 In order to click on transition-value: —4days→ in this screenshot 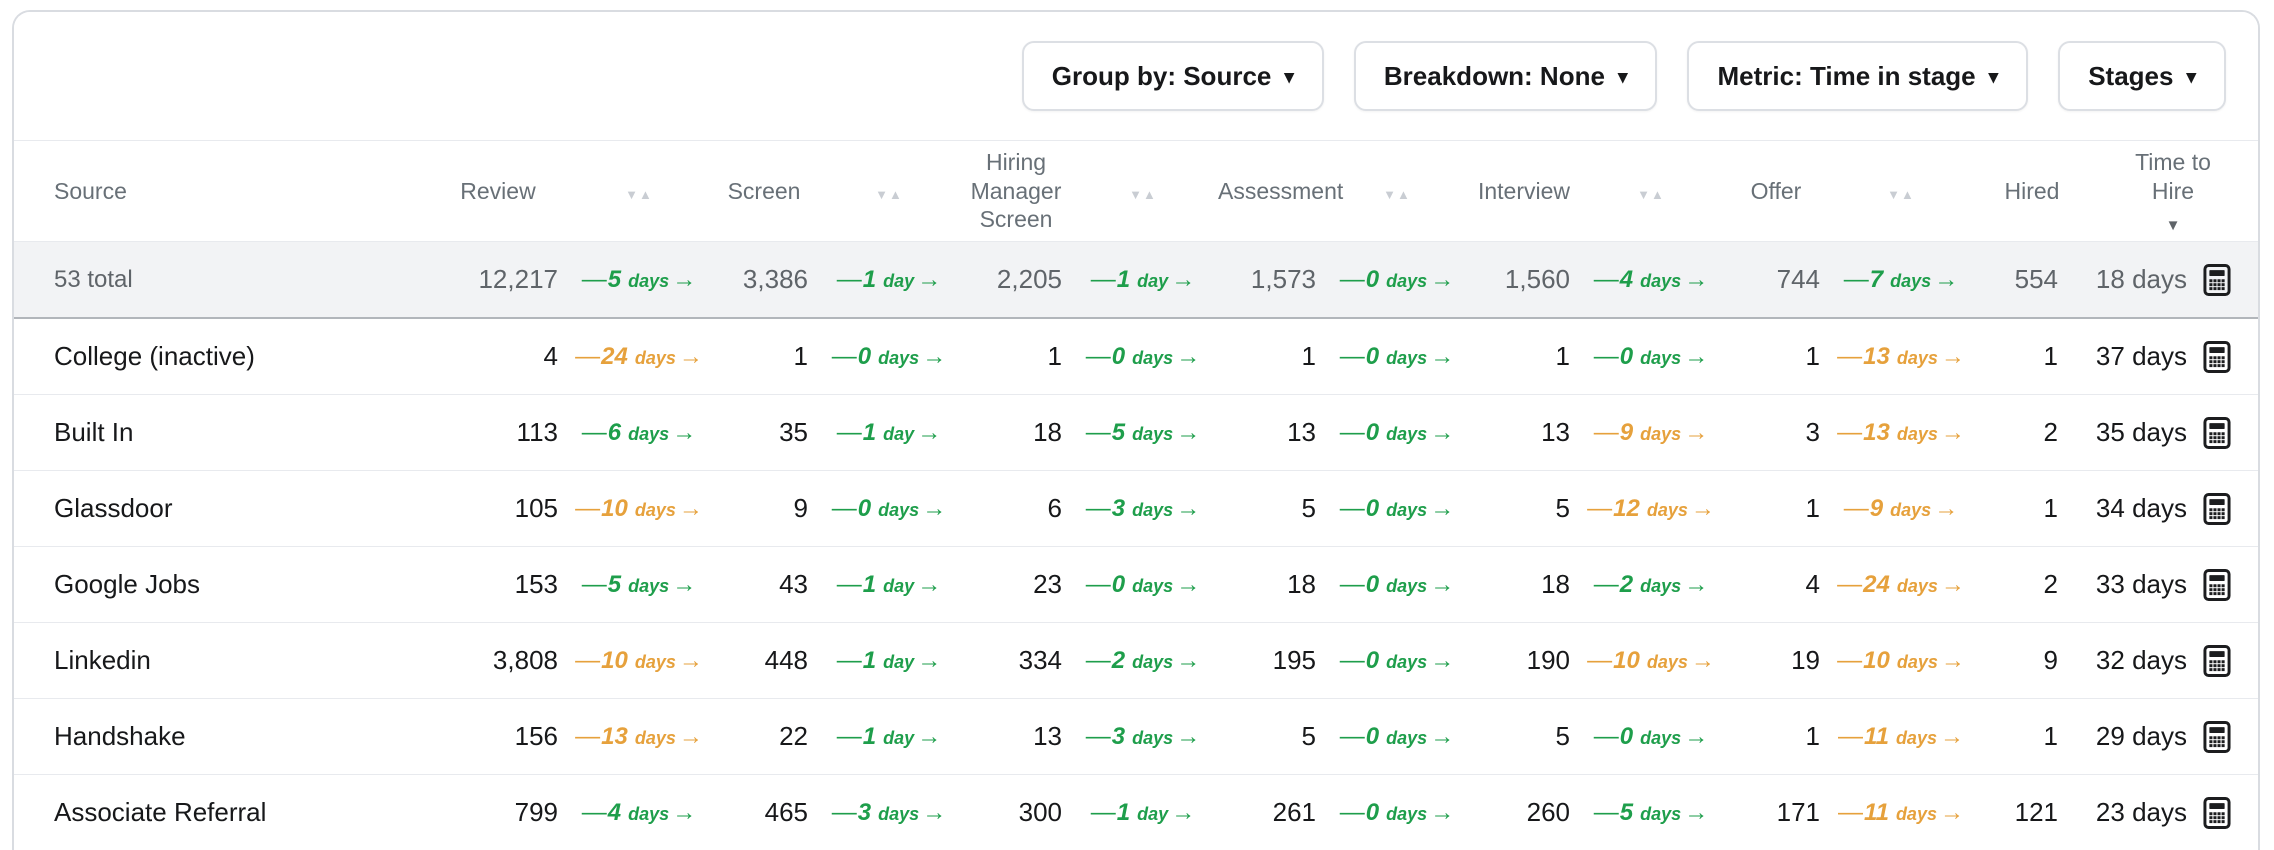, I will do `click(639, 815)`.